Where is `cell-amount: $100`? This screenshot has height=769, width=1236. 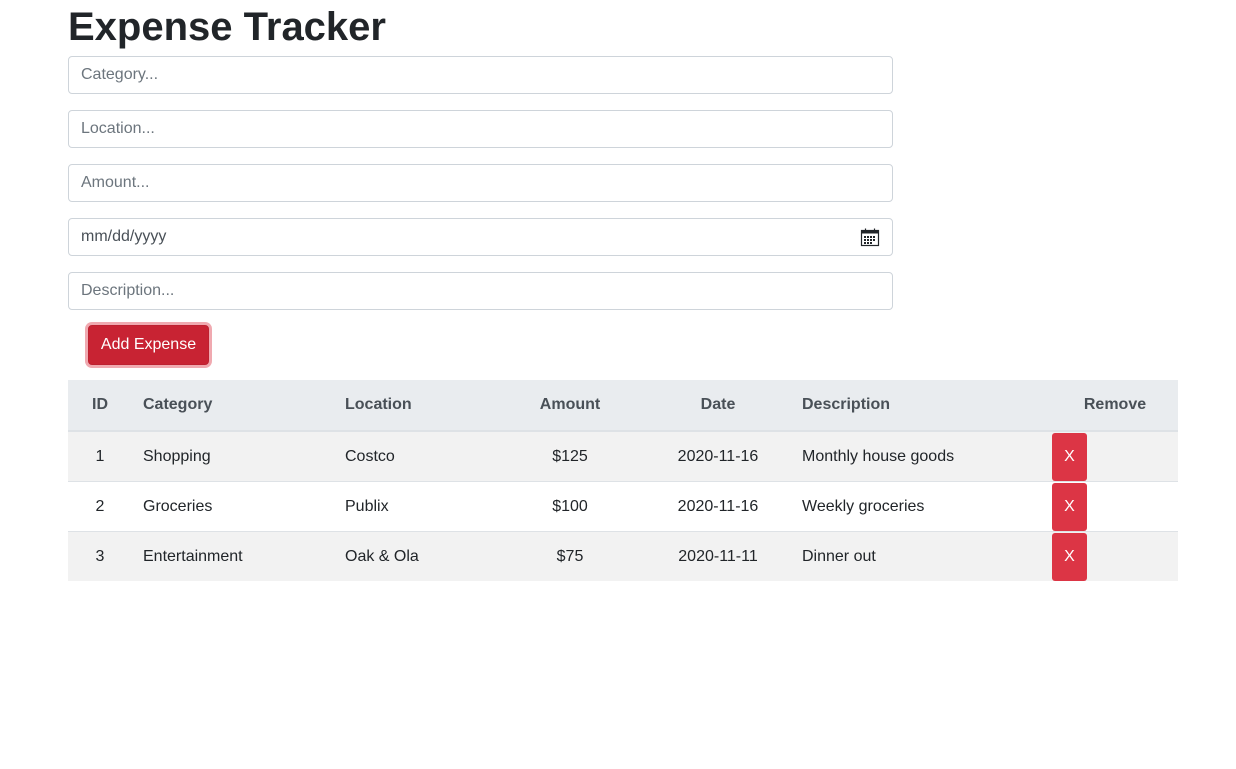
cell-amount: $100 is located at coordinates (570, 506).